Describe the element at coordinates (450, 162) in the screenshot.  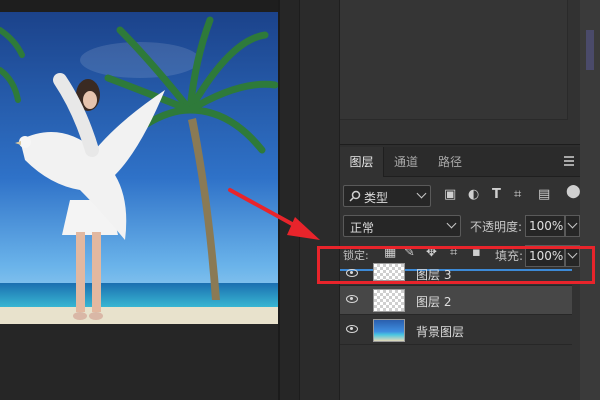
I see `tab-paths: 路径` at that location.